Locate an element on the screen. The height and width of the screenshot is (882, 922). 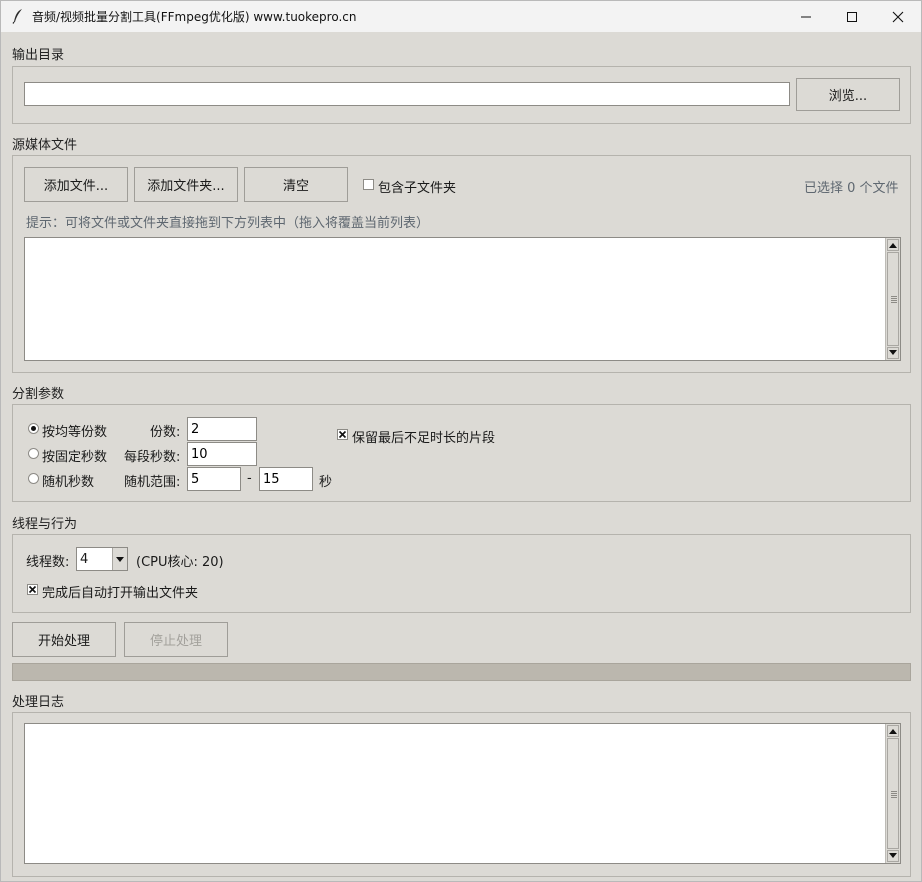
stop-button-label: 停止处理 is located at coordinates (175, 641).